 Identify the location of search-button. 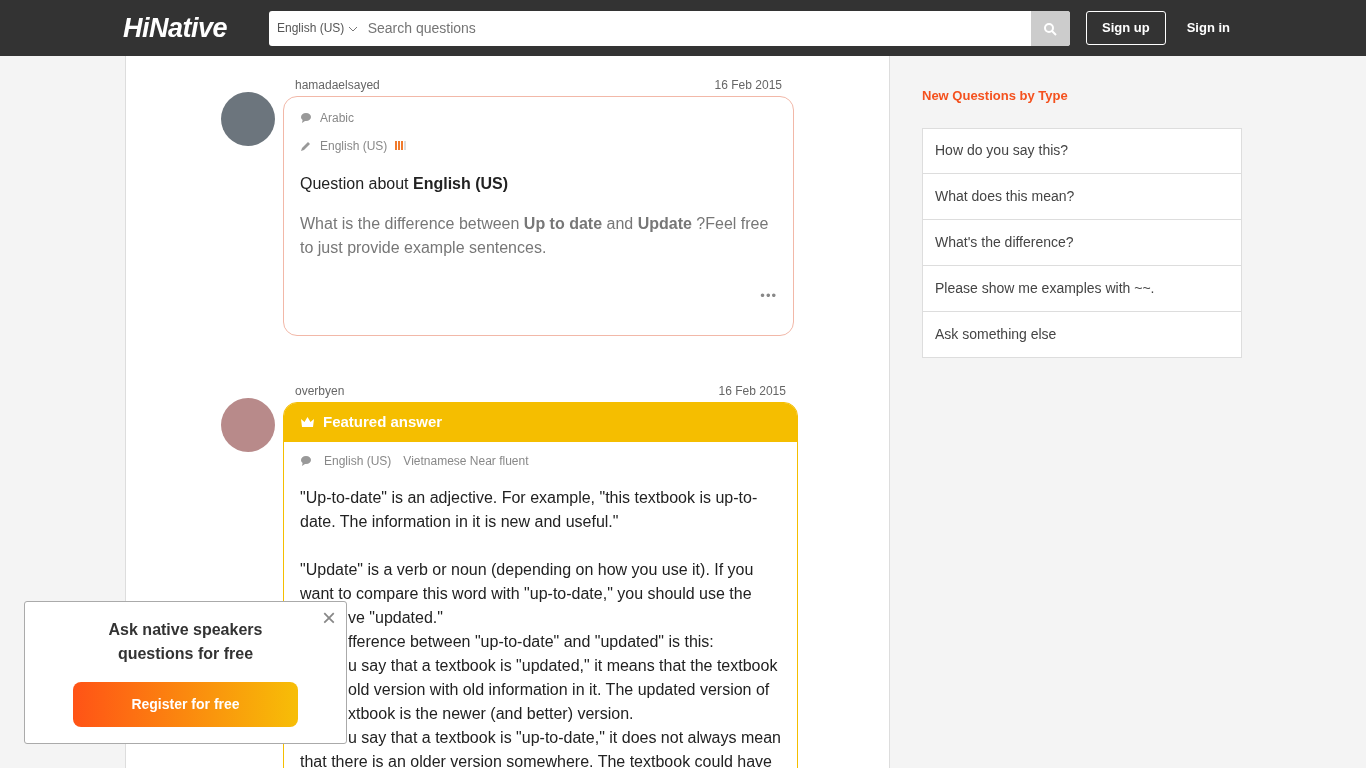
(1050, 28).